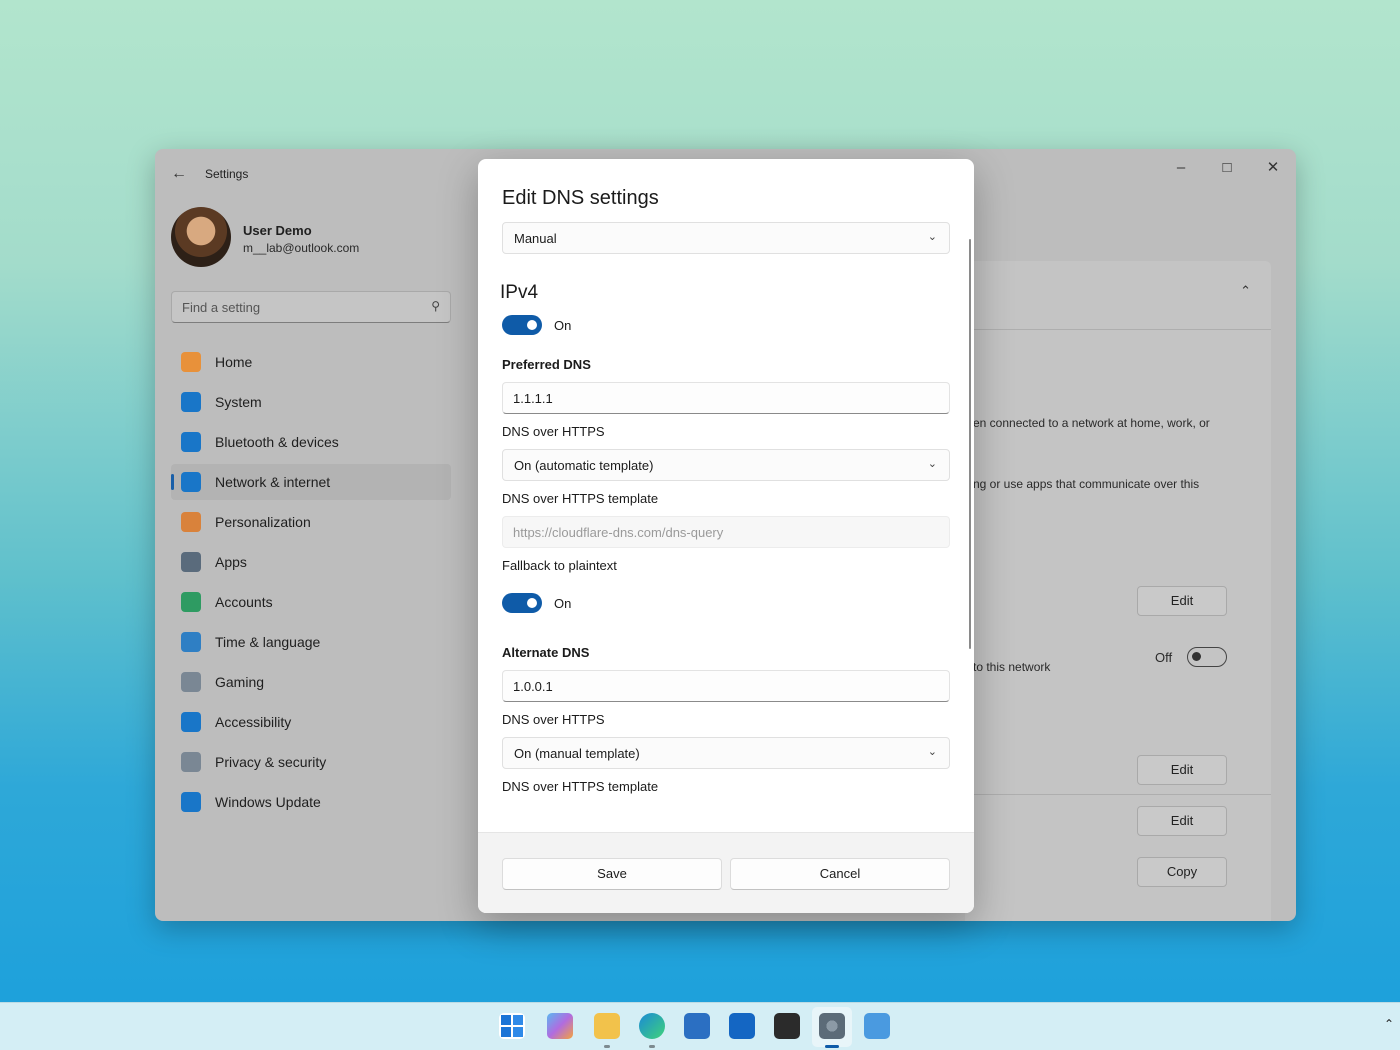  What do you see at coordinates (1227, 168) in the screenshot?
I see `maximize-button: □` at bounding box center [1227, 168].